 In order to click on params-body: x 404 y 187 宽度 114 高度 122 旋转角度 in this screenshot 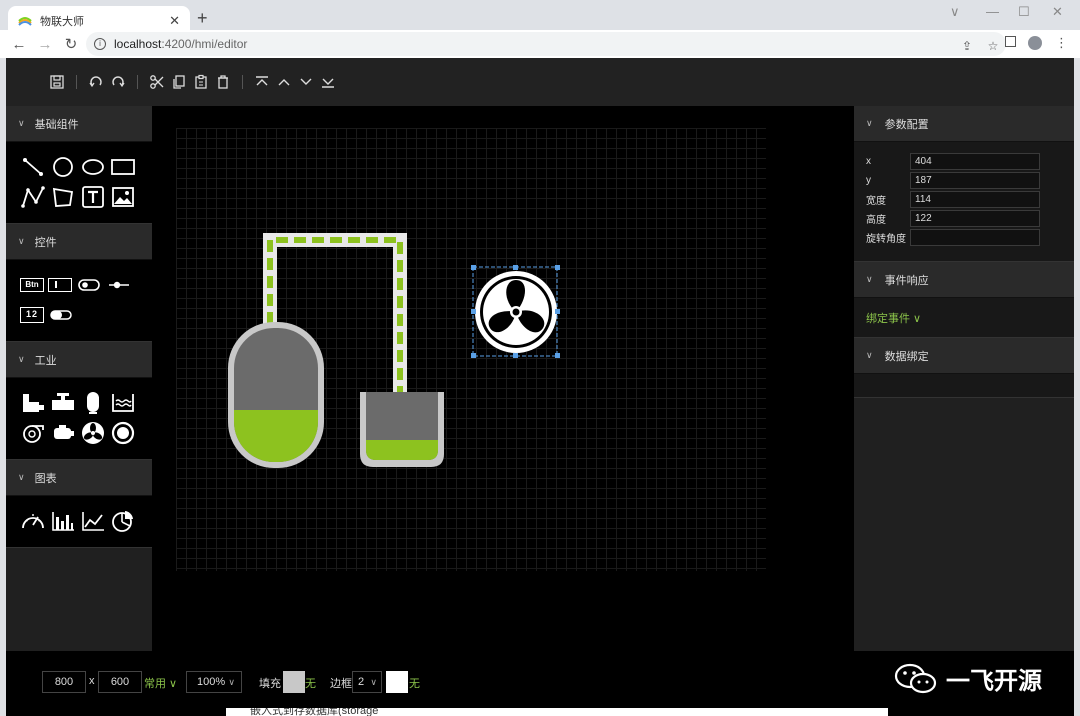, I will do `click(964, 202)`.